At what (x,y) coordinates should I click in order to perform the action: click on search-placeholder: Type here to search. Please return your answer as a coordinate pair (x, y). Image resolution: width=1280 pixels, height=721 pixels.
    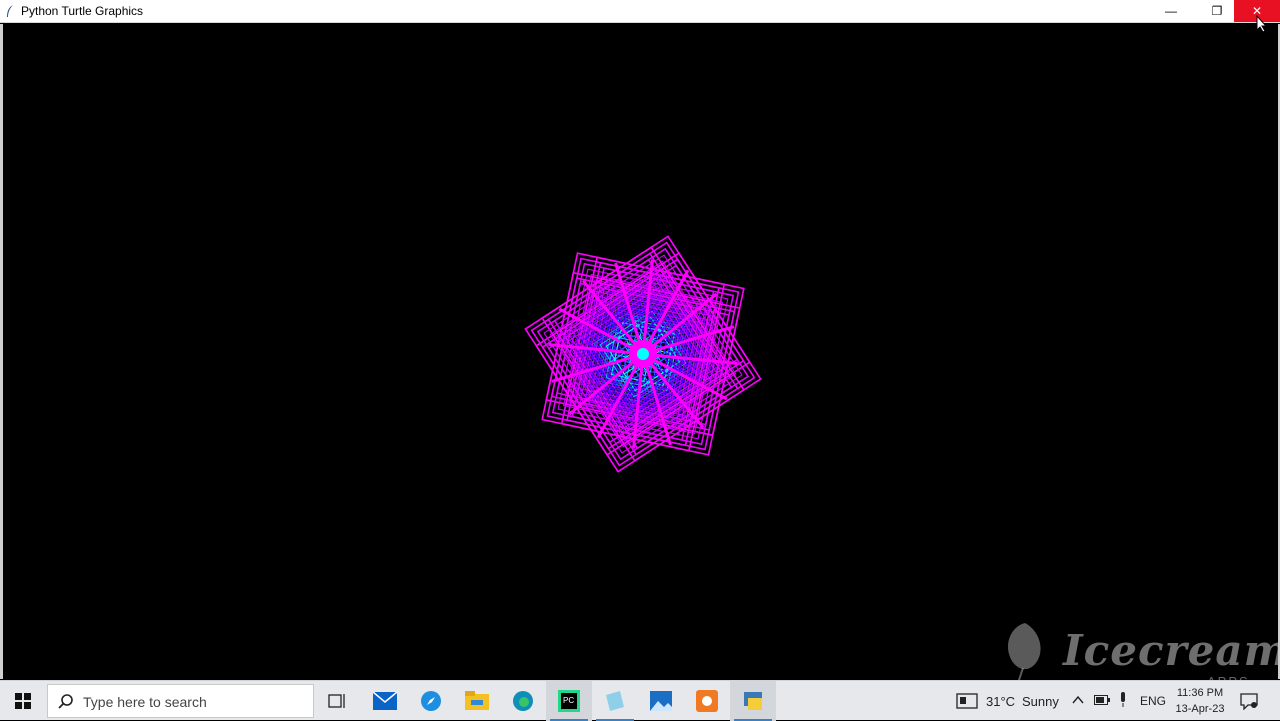
    Looking at the image, I should click on (145, 702).